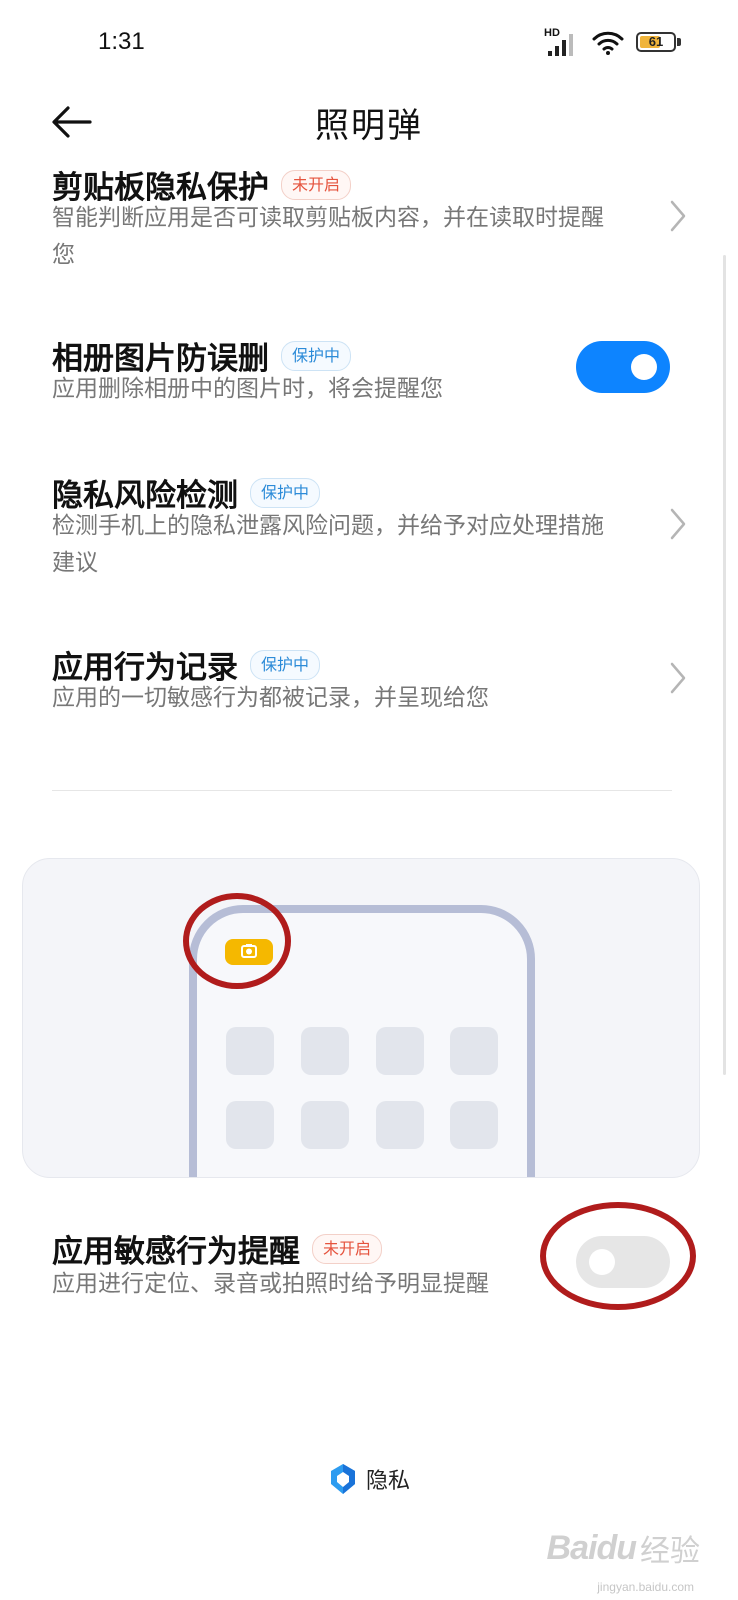 The image size is (738, 1600). Describe the element at coordinates (623, 1262) in the screenshot. I see `sensitive-reminder-toggle` at that location.